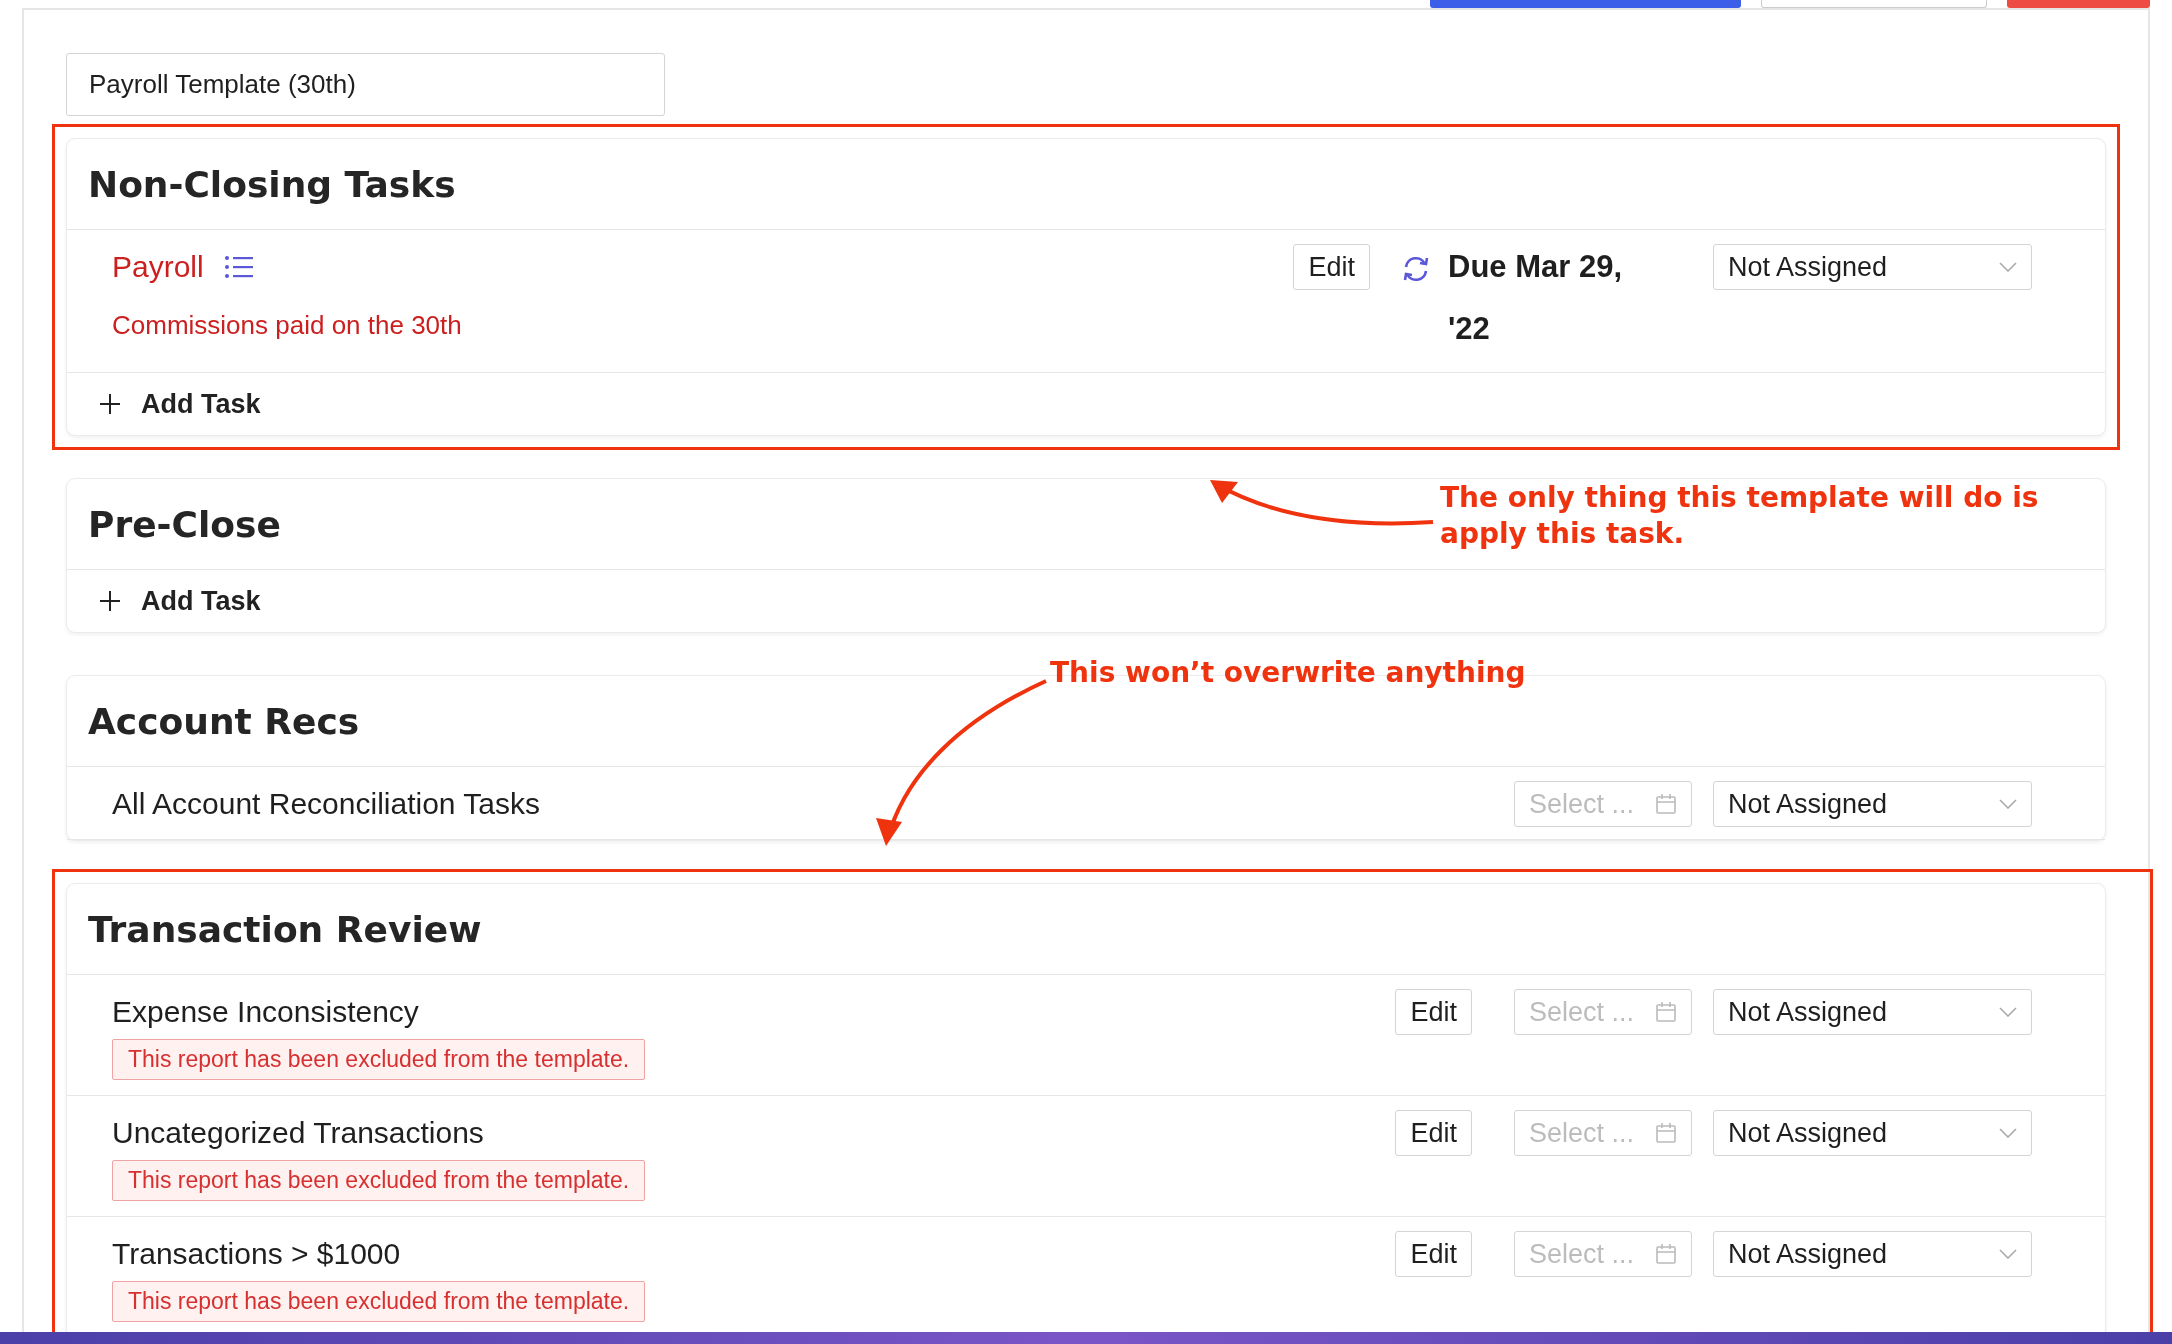 Image resolution: width=2172 pixels, height=1344 pixels. I want to click on section-title: Non-Closing Tasks, so click(272, 184).